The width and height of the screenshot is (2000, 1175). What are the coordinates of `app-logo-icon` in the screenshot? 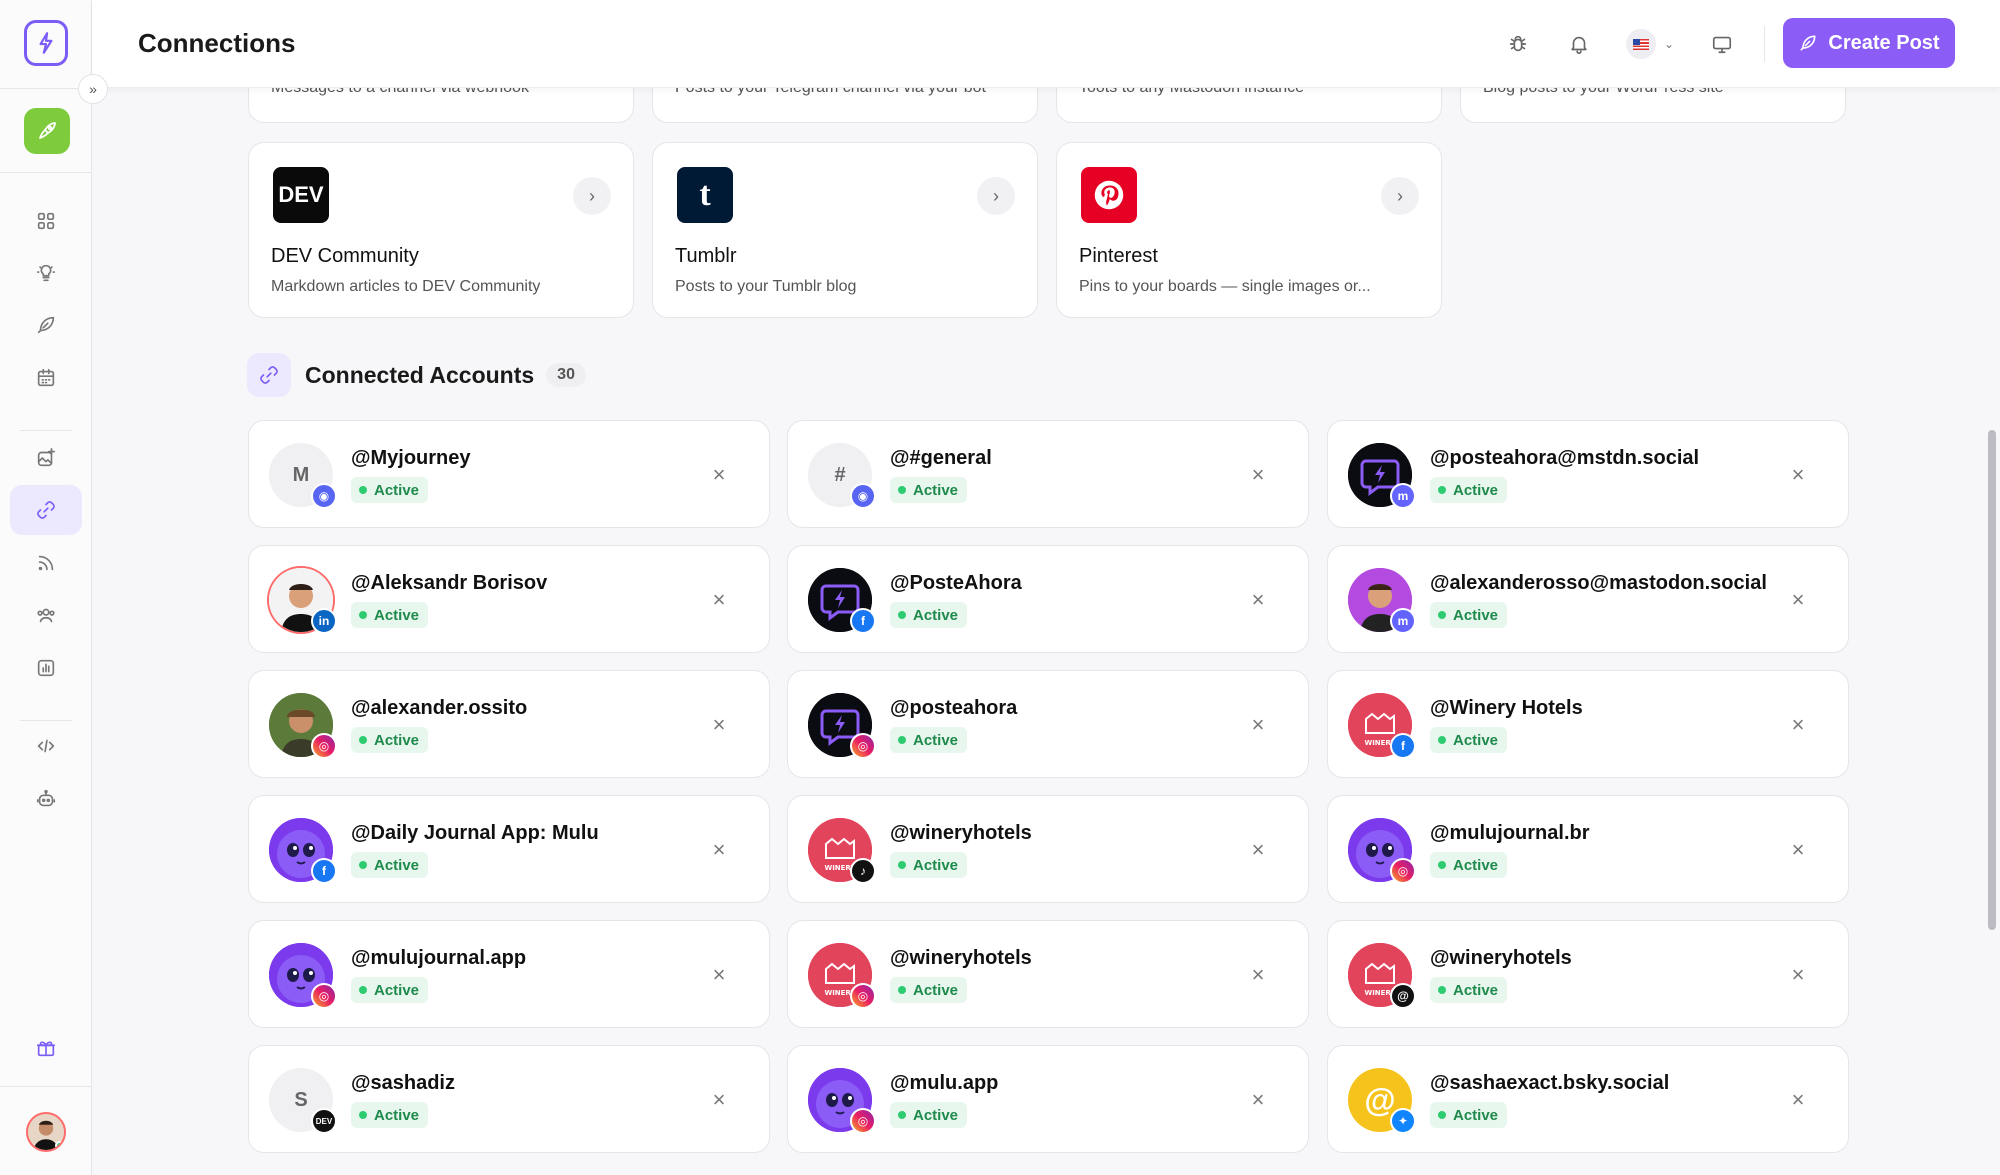 It's located at (46, 43).